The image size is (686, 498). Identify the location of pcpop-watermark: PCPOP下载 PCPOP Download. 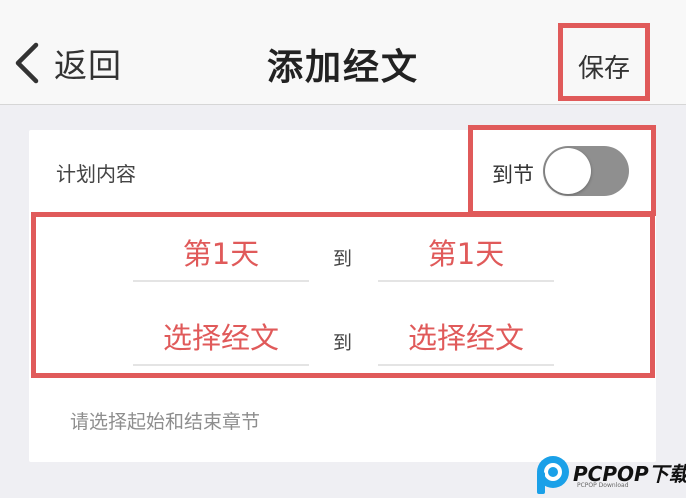
(609, 474).